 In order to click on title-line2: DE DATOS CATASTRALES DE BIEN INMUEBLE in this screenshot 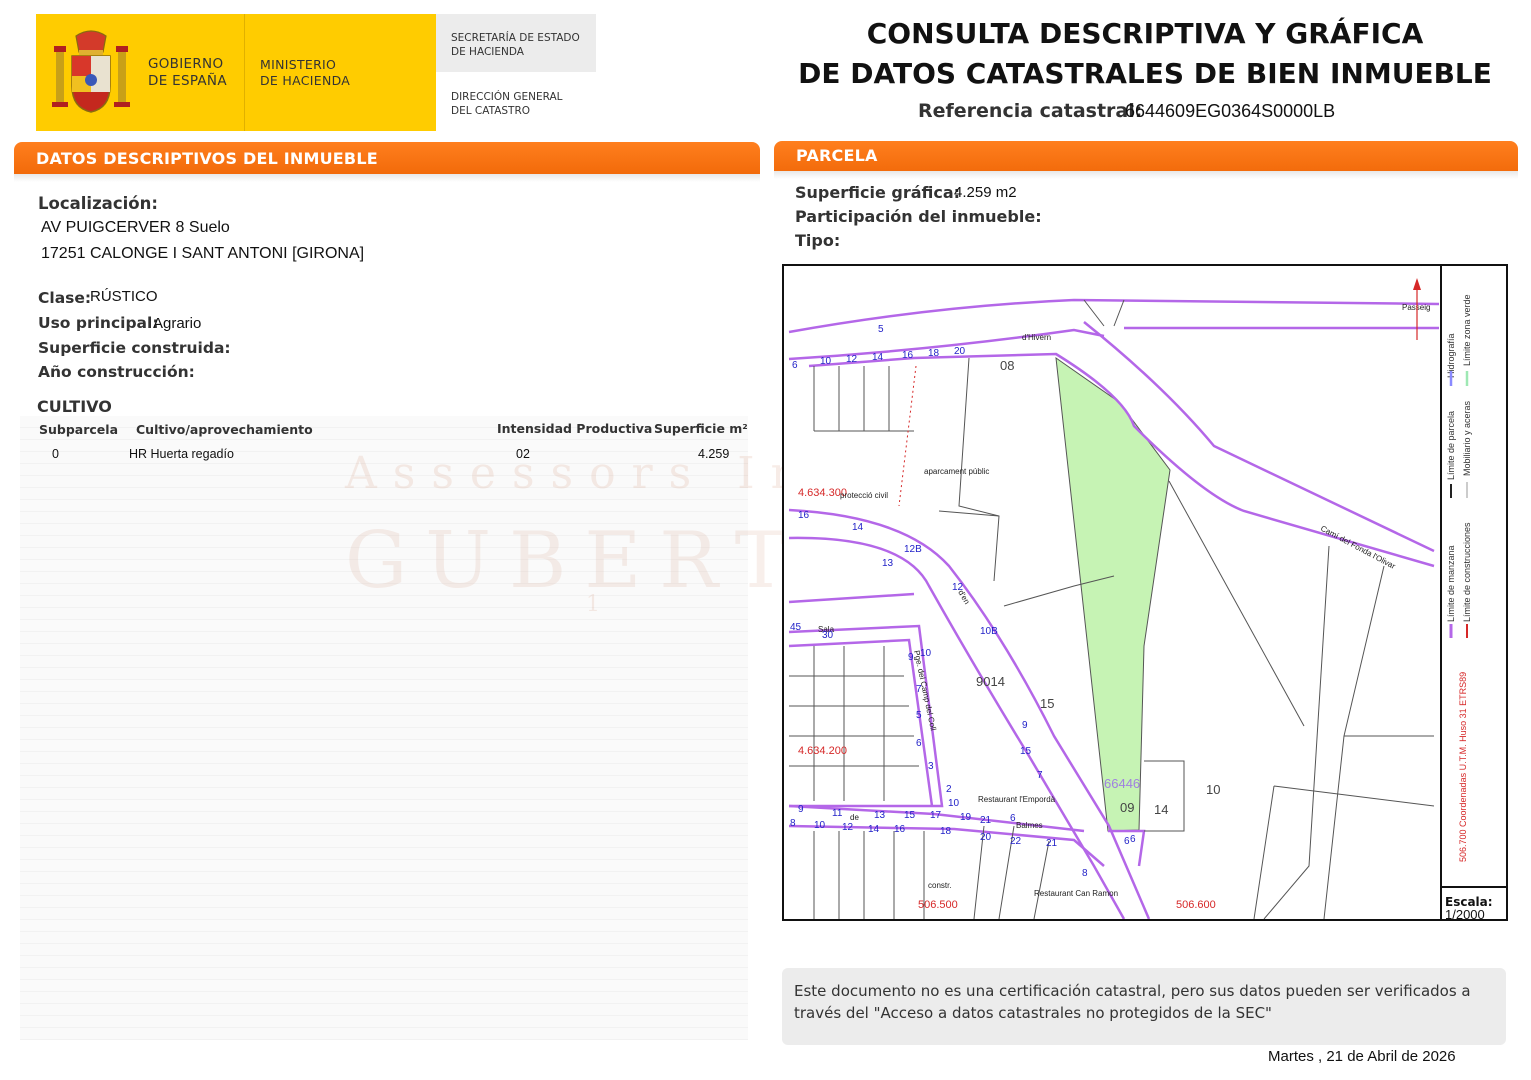, I will do `click(1145, 73)`.